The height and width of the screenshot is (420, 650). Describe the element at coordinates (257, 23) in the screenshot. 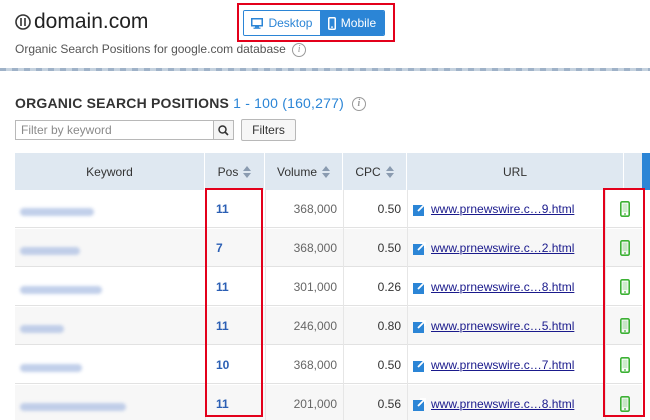

I see `desktop-icon` at that location.